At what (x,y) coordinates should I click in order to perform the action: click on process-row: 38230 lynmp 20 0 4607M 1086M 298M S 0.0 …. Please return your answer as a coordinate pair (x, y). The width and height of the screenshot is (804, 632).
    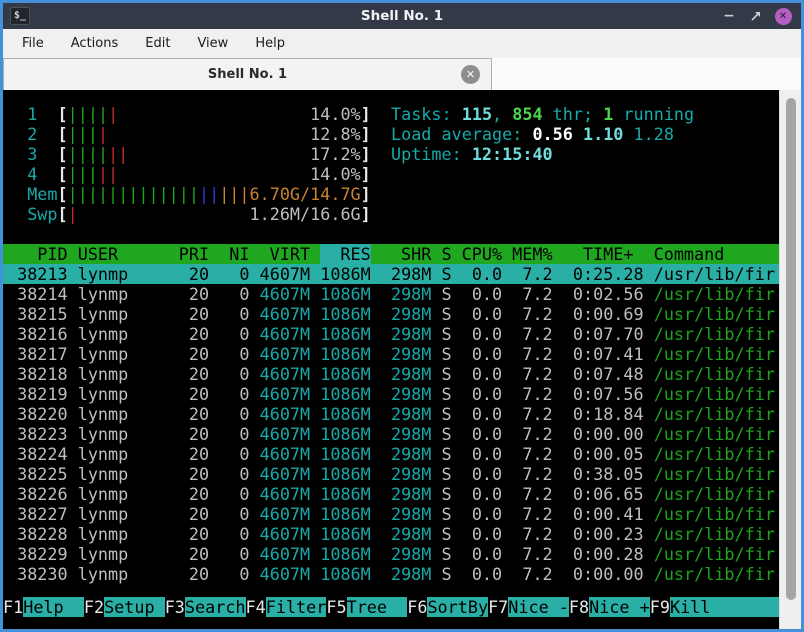
    Looking at the image, I should click on (391, 574).